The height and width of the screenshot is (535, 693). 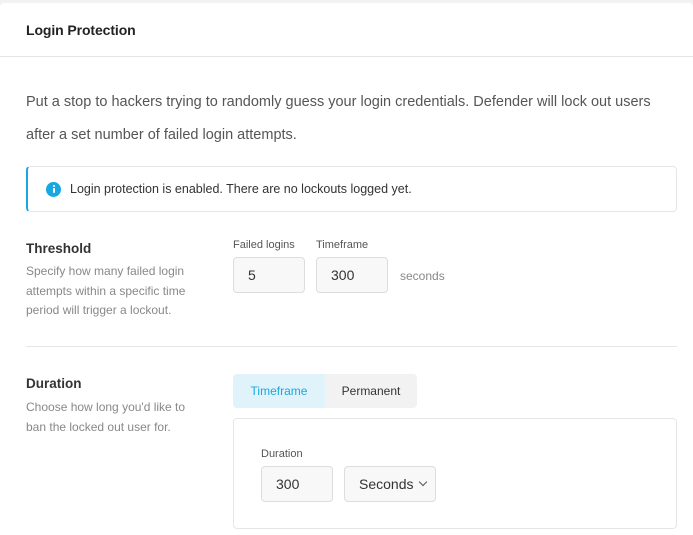 I want to click on duration-field-label: Duration, so click(x=282, y=454).